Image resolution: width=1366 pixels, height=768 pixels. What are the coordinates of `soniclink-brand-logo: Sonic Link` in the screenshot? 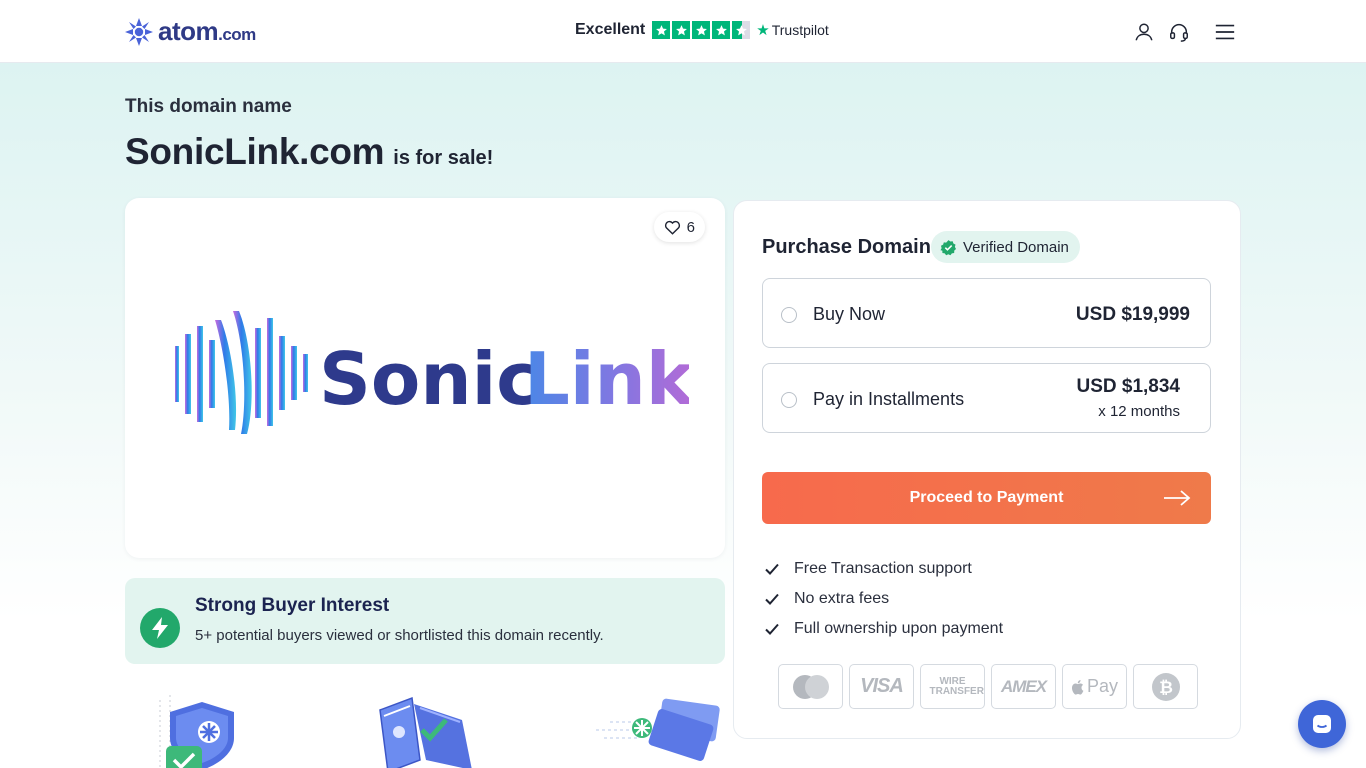 It's located at (432, 372).